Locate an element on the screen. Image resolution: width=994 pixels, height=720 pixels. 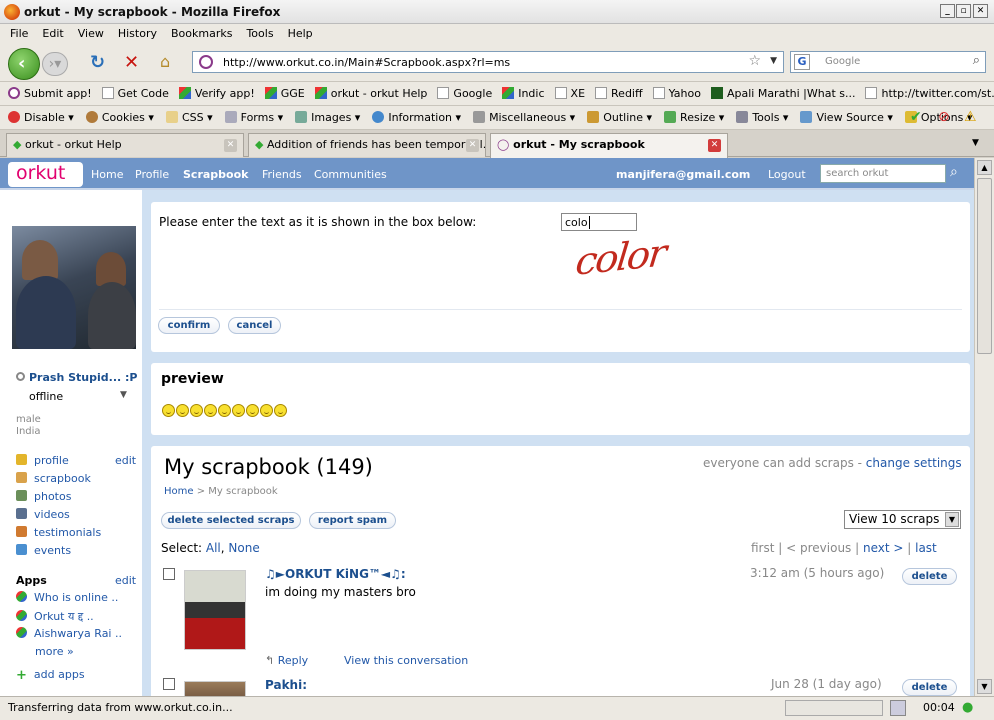
sidebar-item-videos: videos is located at coordinates (43, 514).